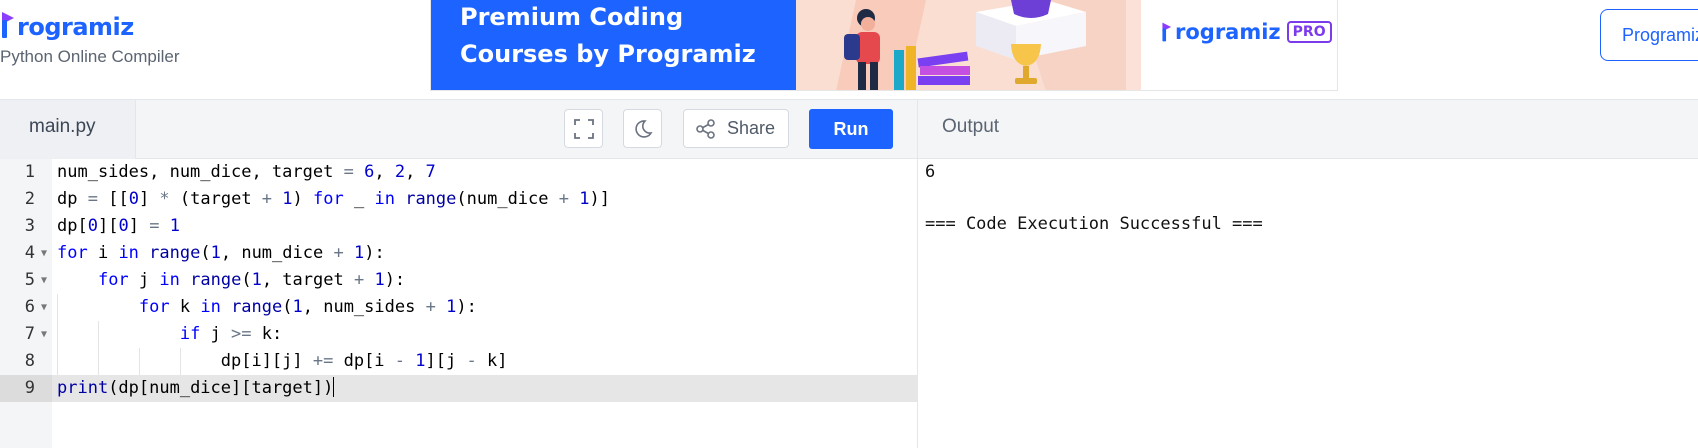 This screenshot has width=1698, height=448. What do you see at coordinates (196, 387) in the screenshot?
I see `code-text: print(dp[num_dice][target])` at bounding box center [196, 387].